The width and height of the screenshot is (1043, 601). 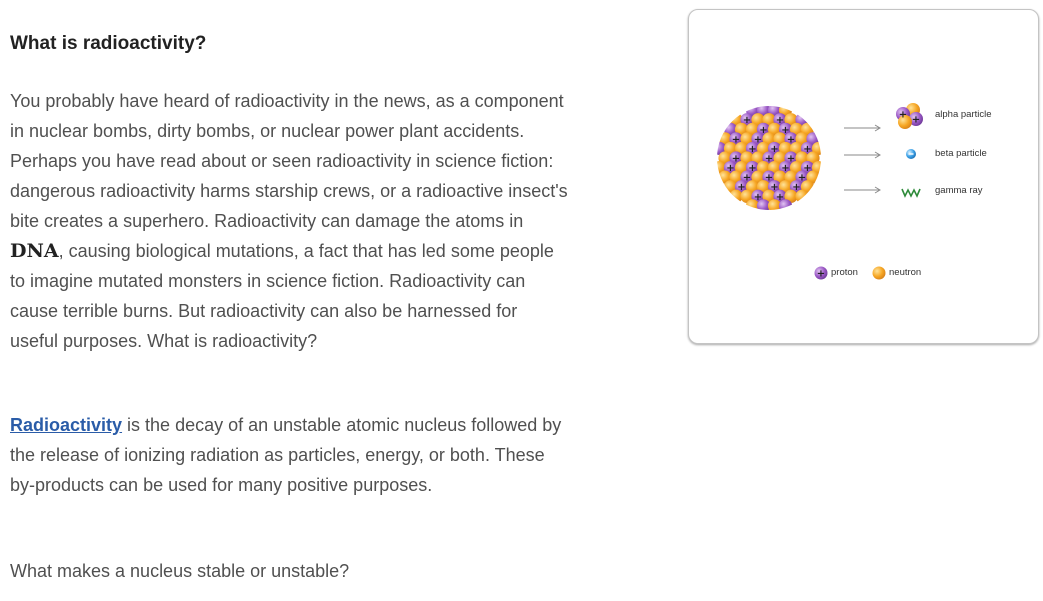 What do you see at coordinates (802, 196) in the screenshot?
I see `nucleus-neutron` at bounding box center [802, 196].